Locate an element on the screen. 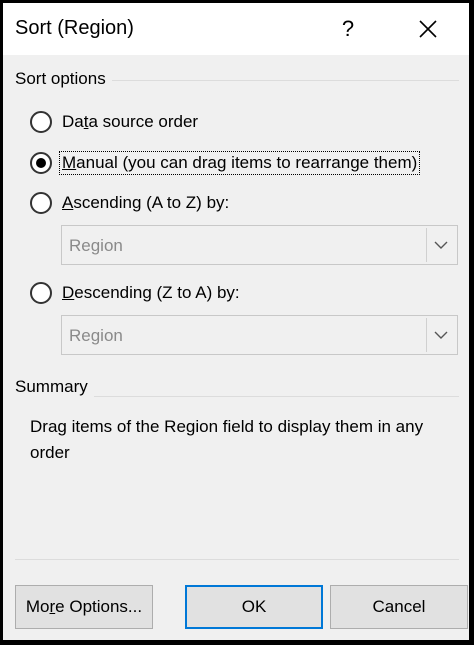 The image size is (474, 645). cancel-button: Cancel is located at coordinates (399, 607).